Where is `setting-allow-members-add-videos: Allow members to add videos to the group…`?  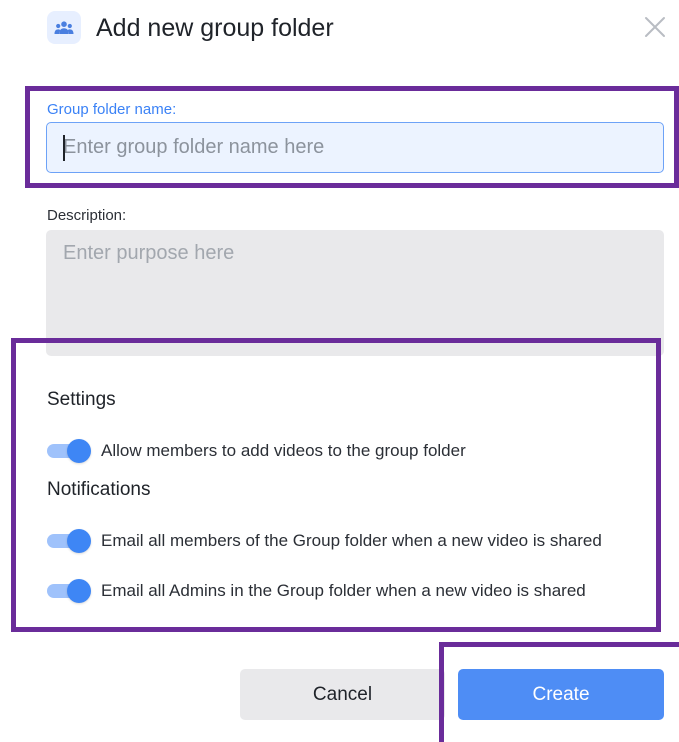 setting-allow-members-add-videos: Allow members to add videos to the group… is located at coordinates (256, 451).